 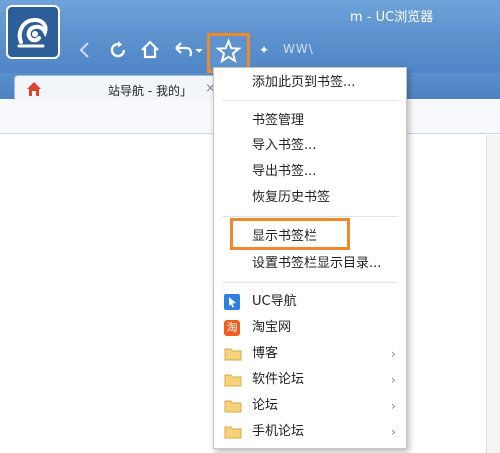 I want to click on bookmark-folder-mobile-forum: 手机论坛 ›, so click(x=310, y=432).